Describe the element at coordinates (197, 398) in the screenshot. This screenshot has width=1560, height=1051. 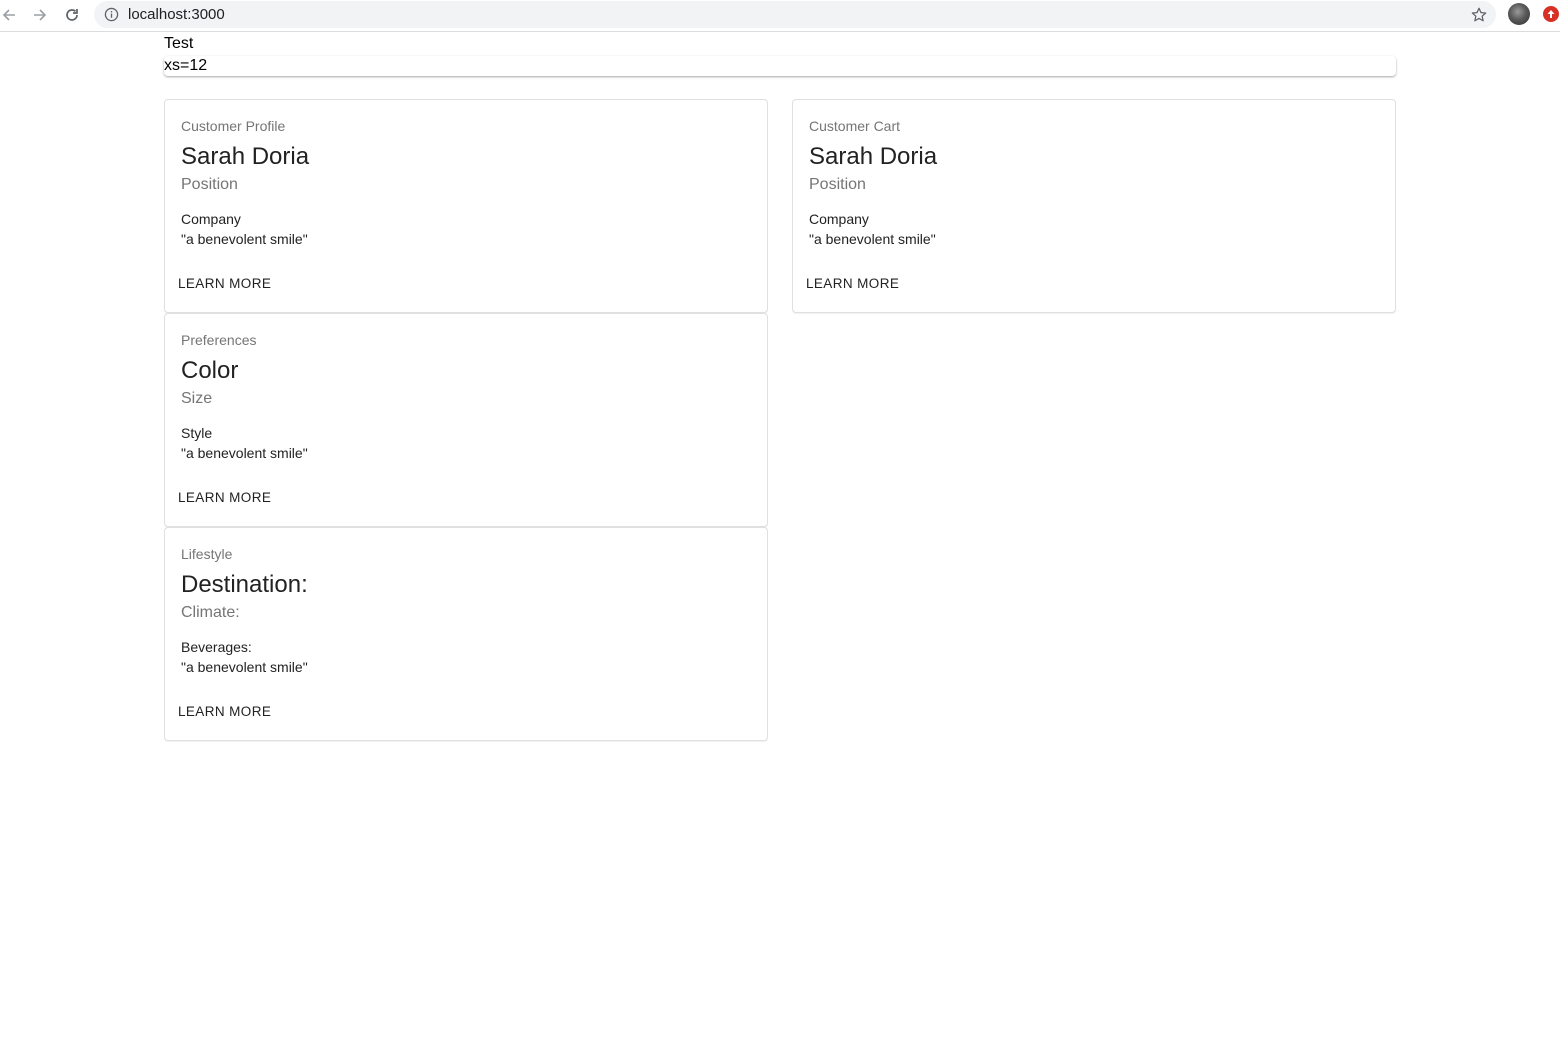
I see `card-subtitle: Size` at that location.